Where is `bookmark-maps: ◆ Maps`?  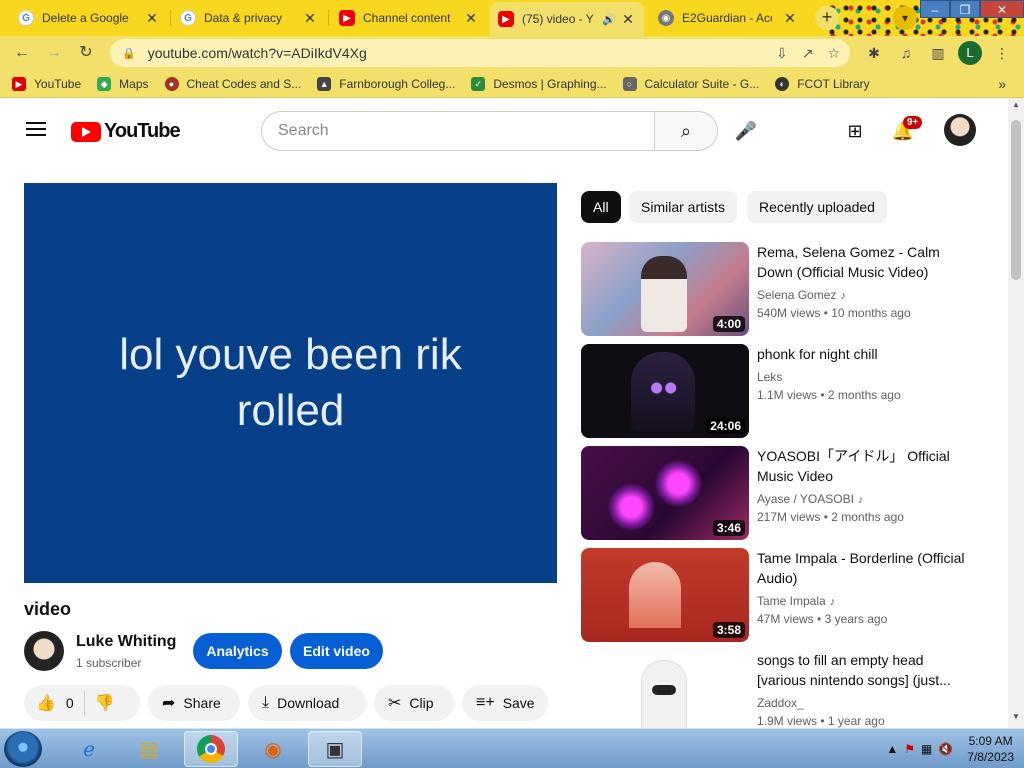
bookmark-maps: ◆ Maps is located at coordinates (123, 83).